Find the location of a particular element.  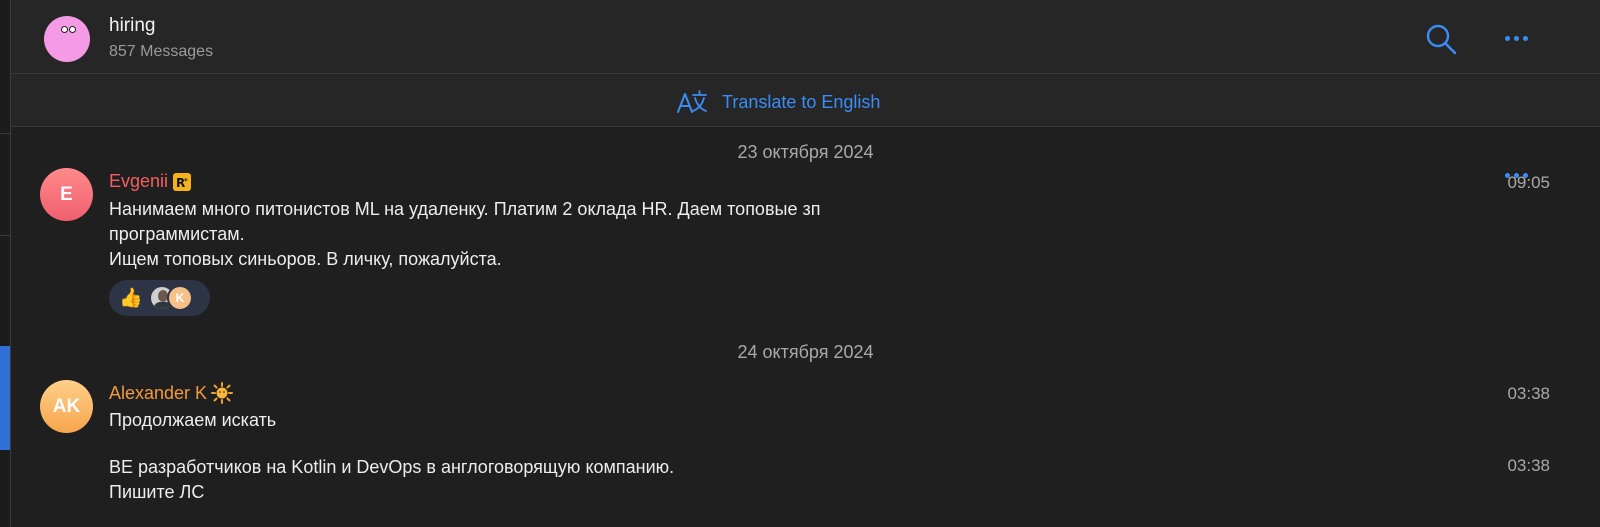

avatar-initials: E is located at coordinates (66, 194).